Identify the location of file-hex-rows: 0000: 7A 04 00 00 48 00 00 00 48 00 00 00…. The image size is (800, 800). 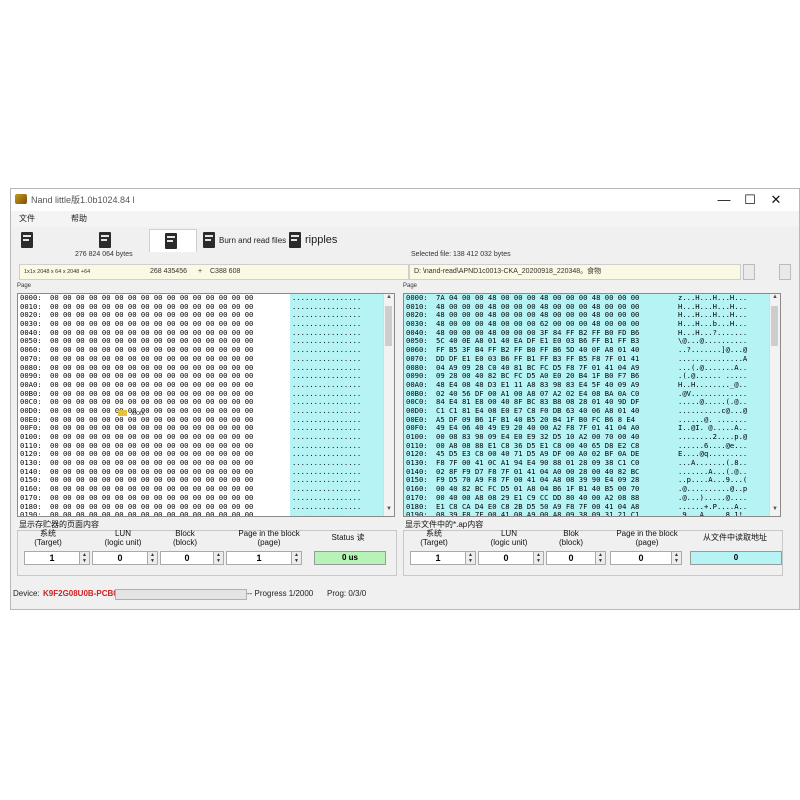
(592, 405).